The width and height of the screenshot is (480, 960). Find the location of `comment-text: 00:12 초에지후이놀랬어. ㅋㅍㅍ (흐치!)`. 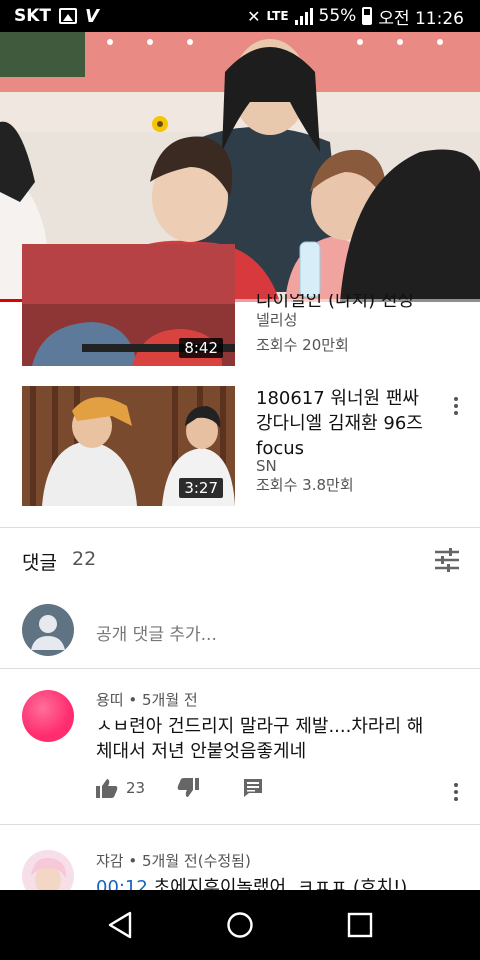

comment-text: 00:12 초에지후이놀랬어. ㅋㅍㅍ (흐치!) is located at coordinates (266, 882).